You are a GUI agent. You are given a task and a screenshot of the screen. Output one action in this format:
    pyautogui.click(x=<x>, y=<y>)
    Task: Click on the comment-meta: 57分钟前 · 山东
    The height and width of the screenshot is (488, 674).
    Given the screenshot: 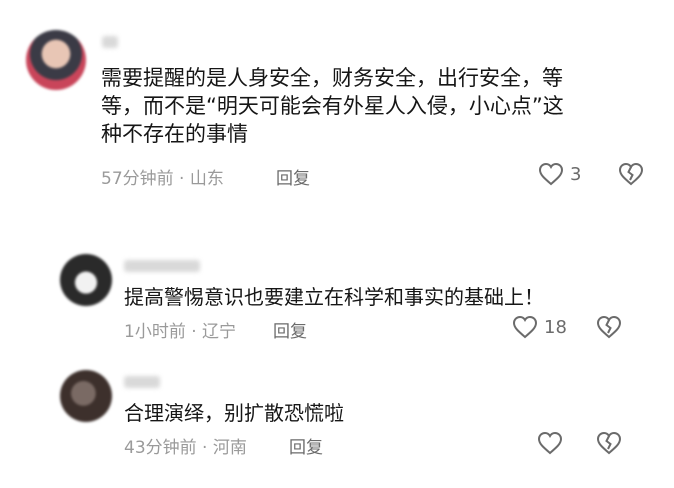 What is the action you would take?
    pyautogui.click(x=162, y=179)
    